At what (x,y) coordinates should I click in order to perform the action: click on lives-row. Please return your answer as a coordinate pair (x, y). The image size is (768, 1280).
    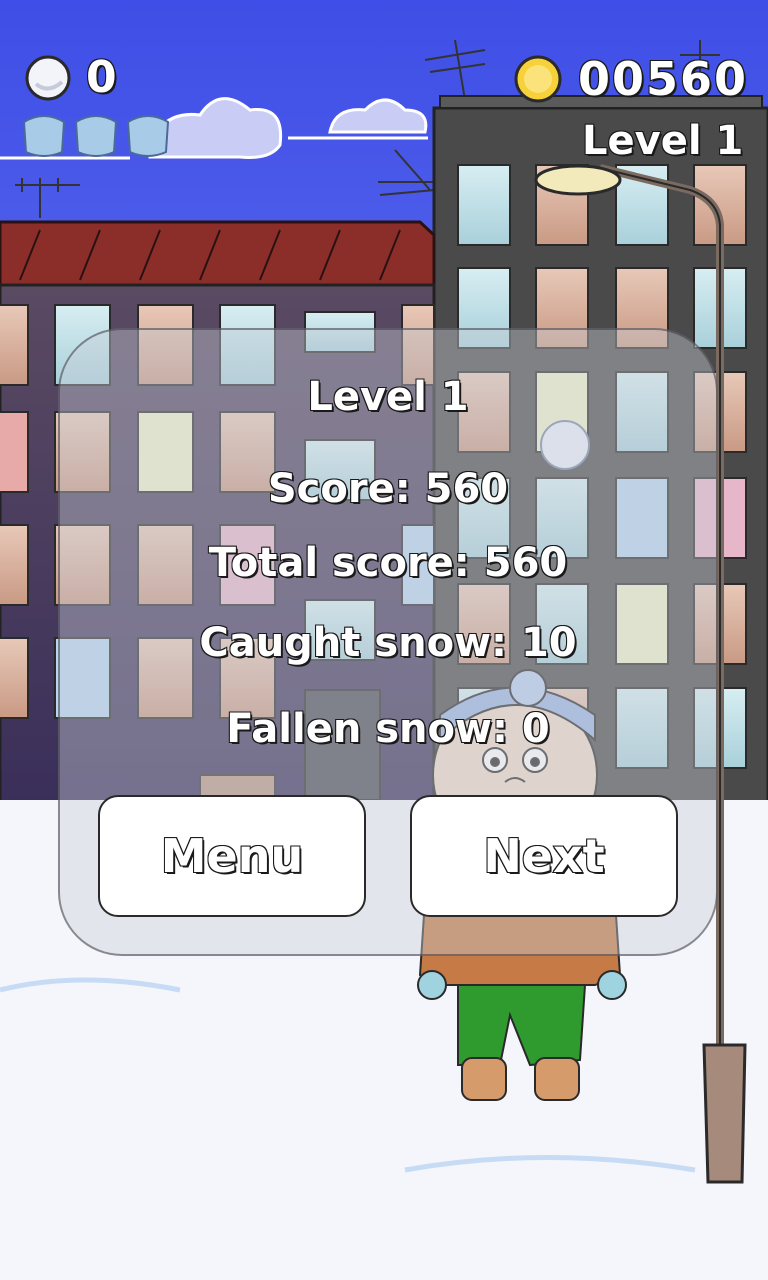
    Looking at the image, I should click on (98, 137).